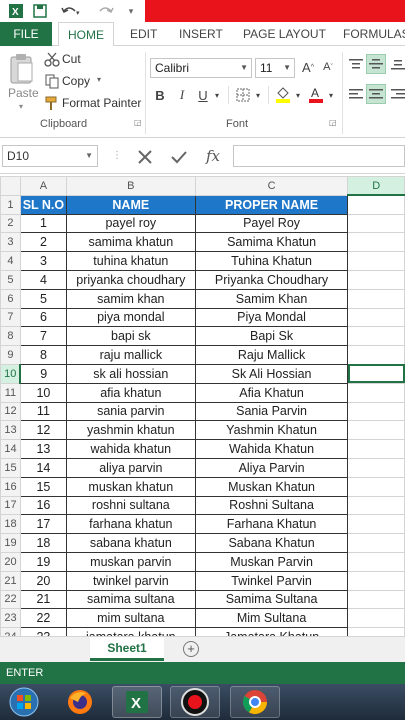 Image resolution: width=405 pixels, height=720 pixels. Describe the element at coordinates (10, 355) in the screenshot. I see `row-header: 9` at that location.